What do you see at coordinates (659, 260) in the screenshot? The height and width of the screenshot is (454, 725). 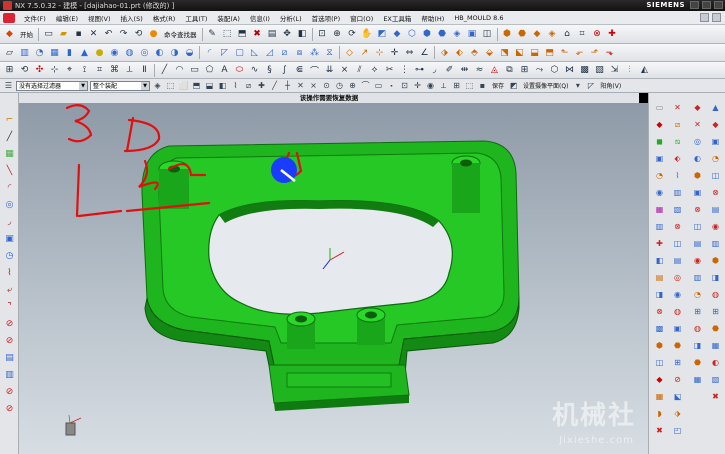 I see `material-icon: ◧` at bounding box center [659, 260].